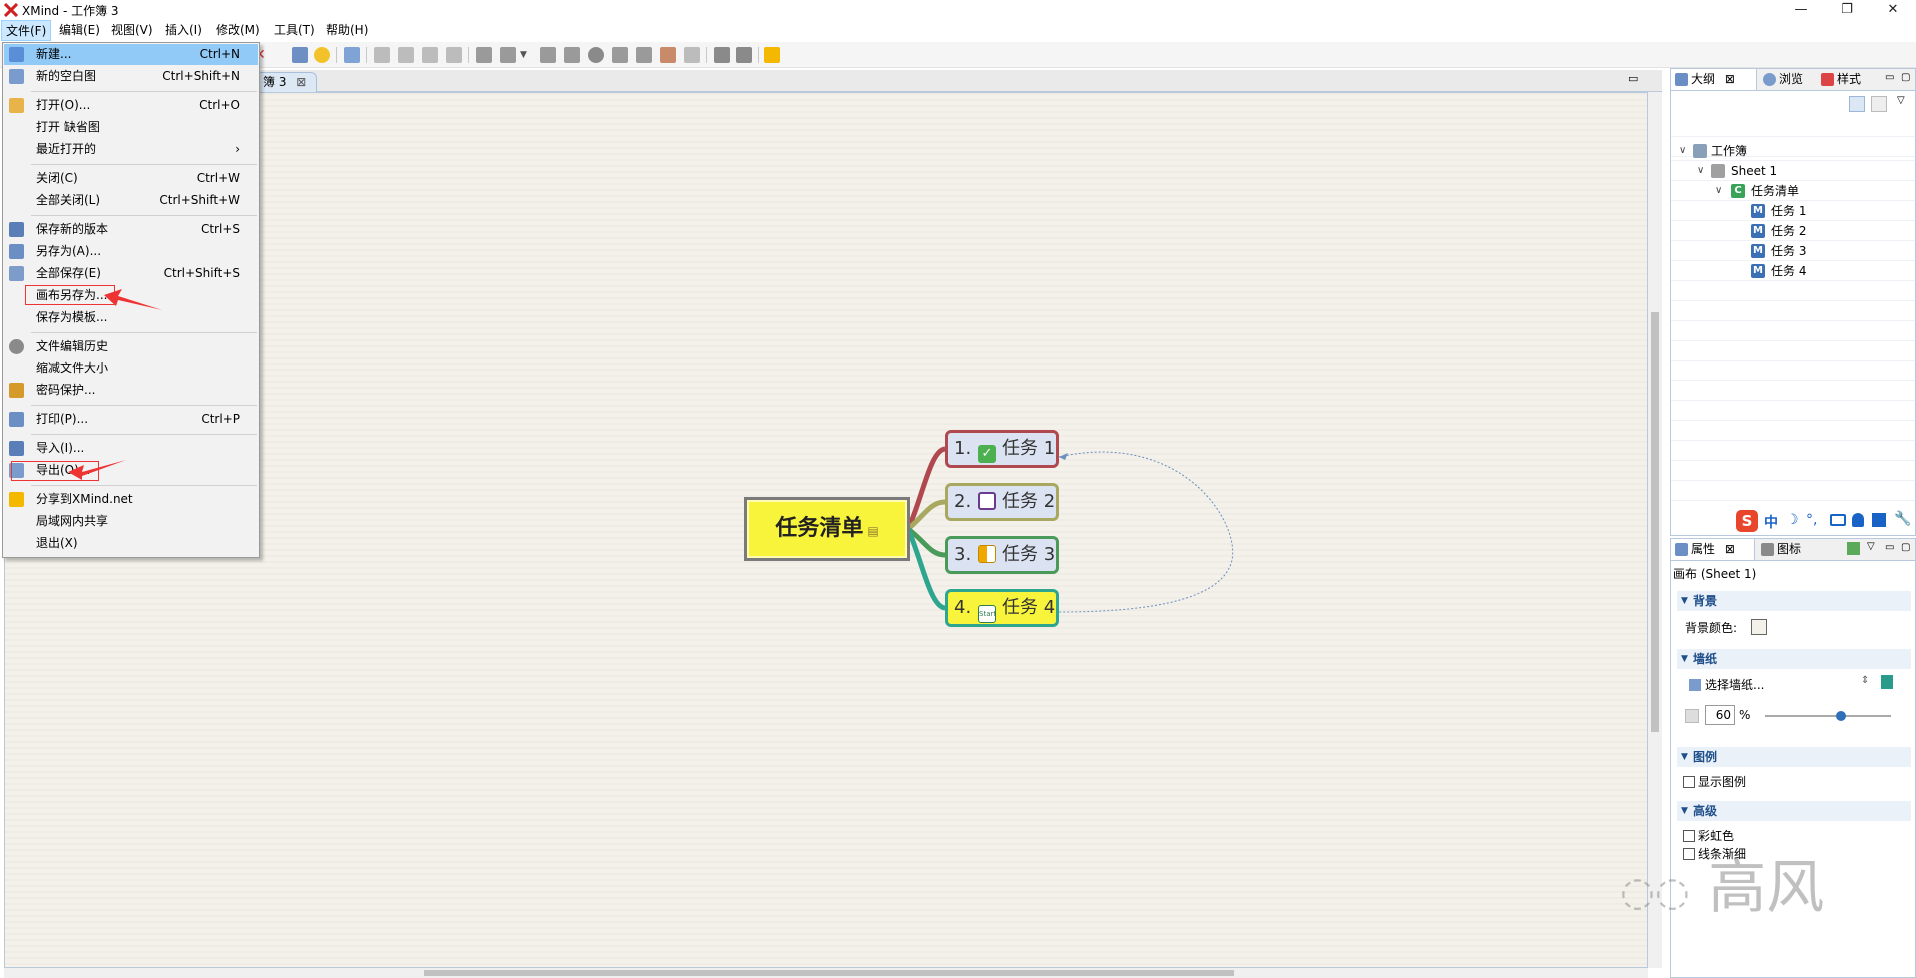  Describe the element at coordinates (722, 55) in the screenshot. I see `move-down-icon` at that location.